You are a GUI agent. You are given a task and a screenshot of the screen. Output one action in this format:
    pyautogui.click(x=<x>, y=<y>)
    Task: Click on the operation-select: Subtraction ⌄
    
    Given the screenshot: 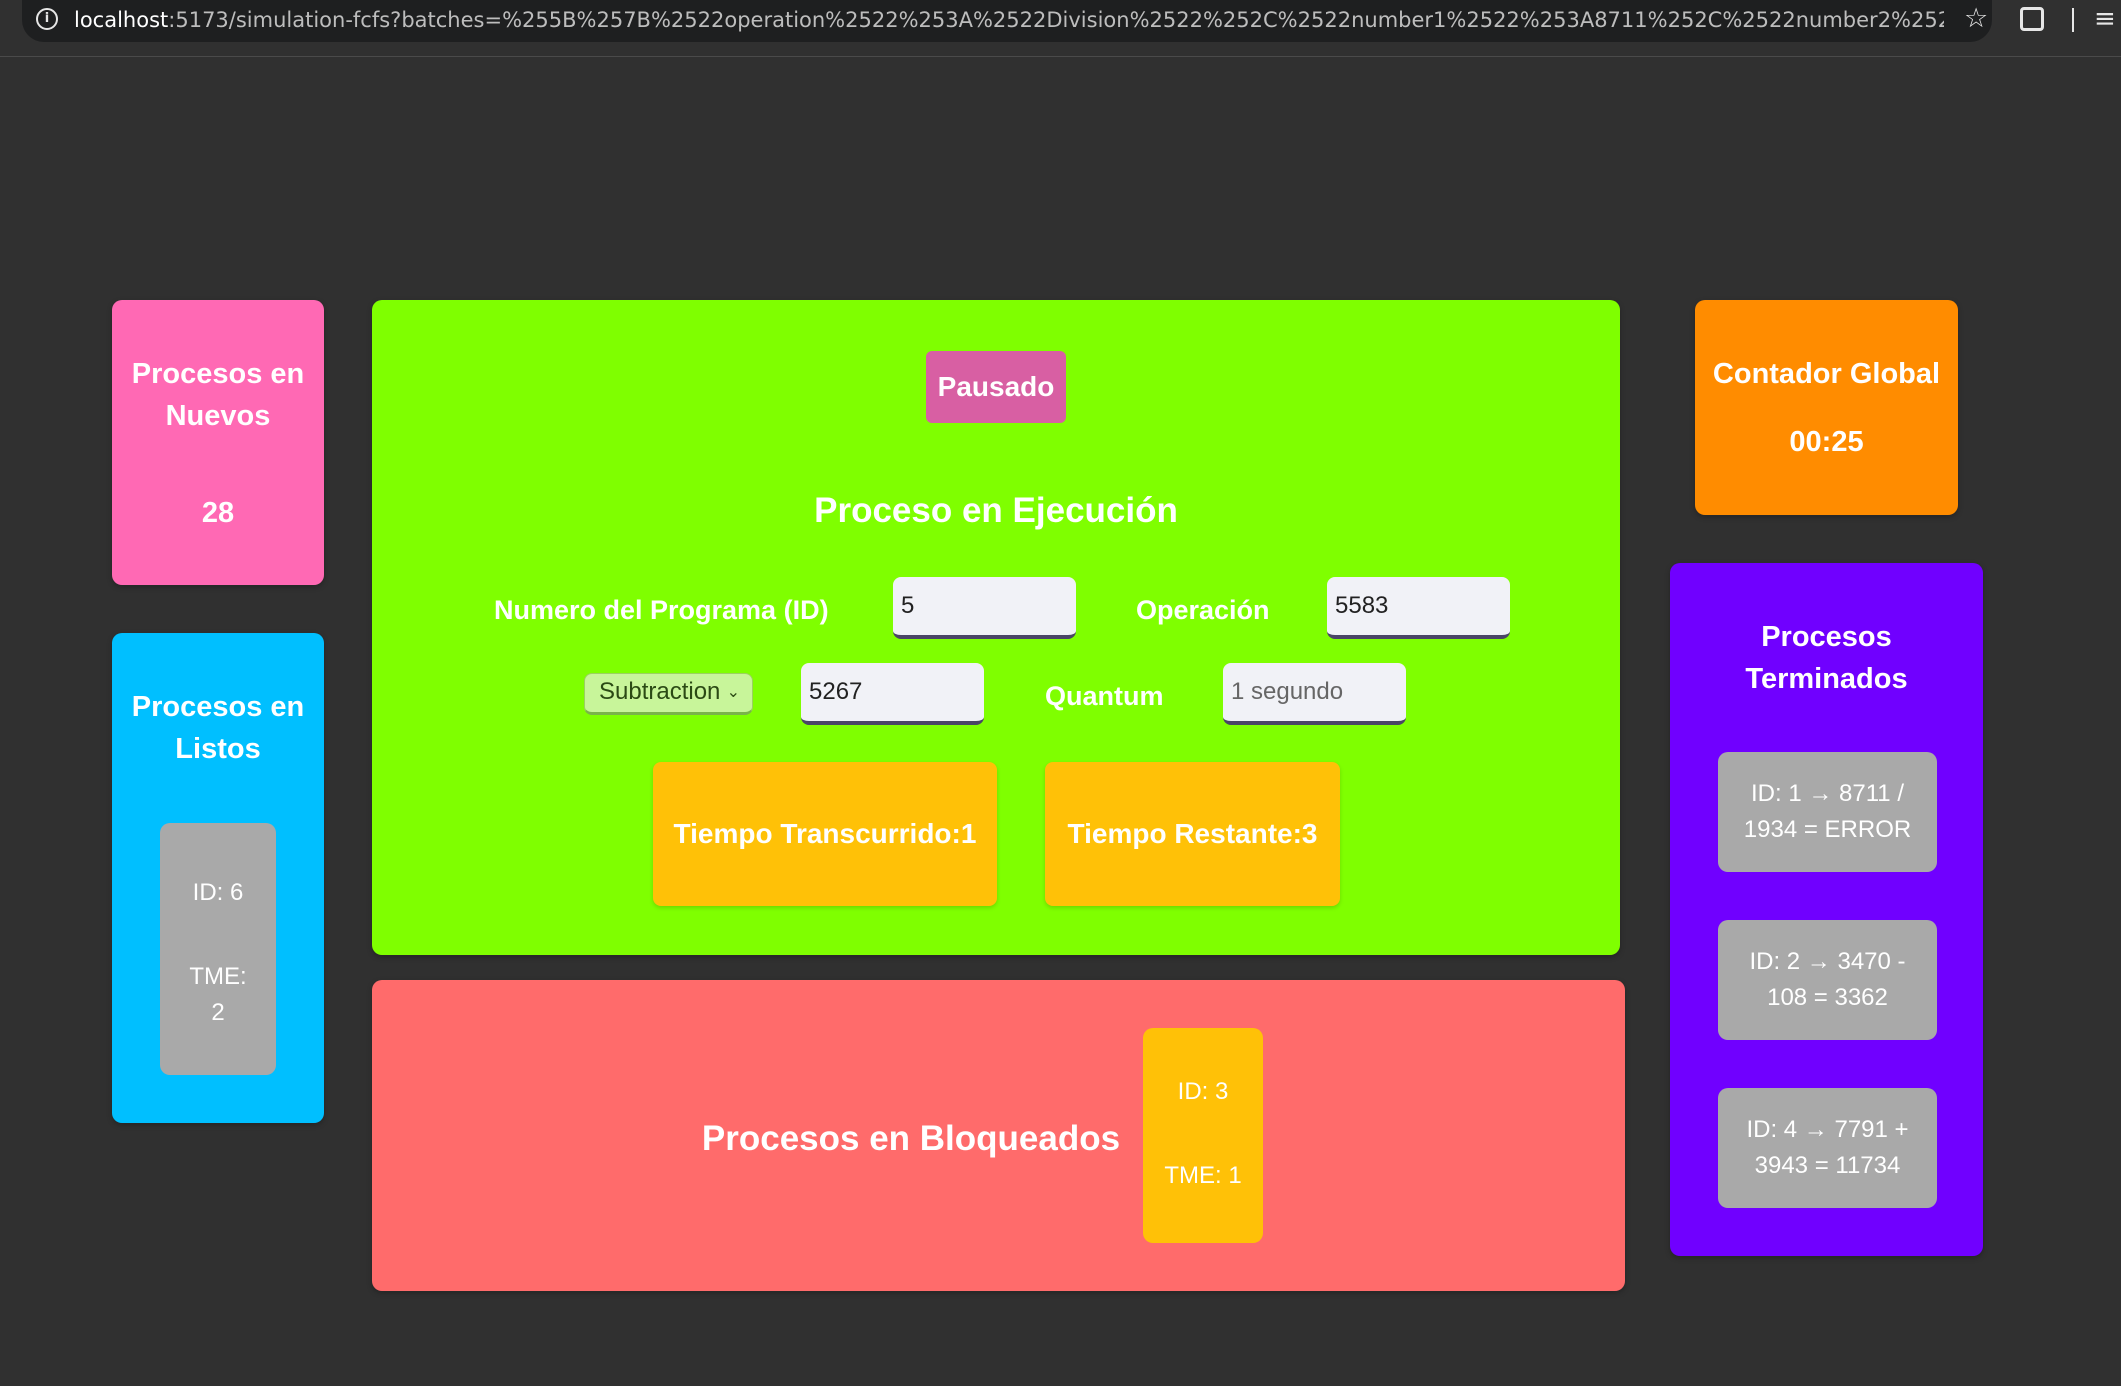 What is the action you would take?
    pyautogui.click(x=668, y=694)
    